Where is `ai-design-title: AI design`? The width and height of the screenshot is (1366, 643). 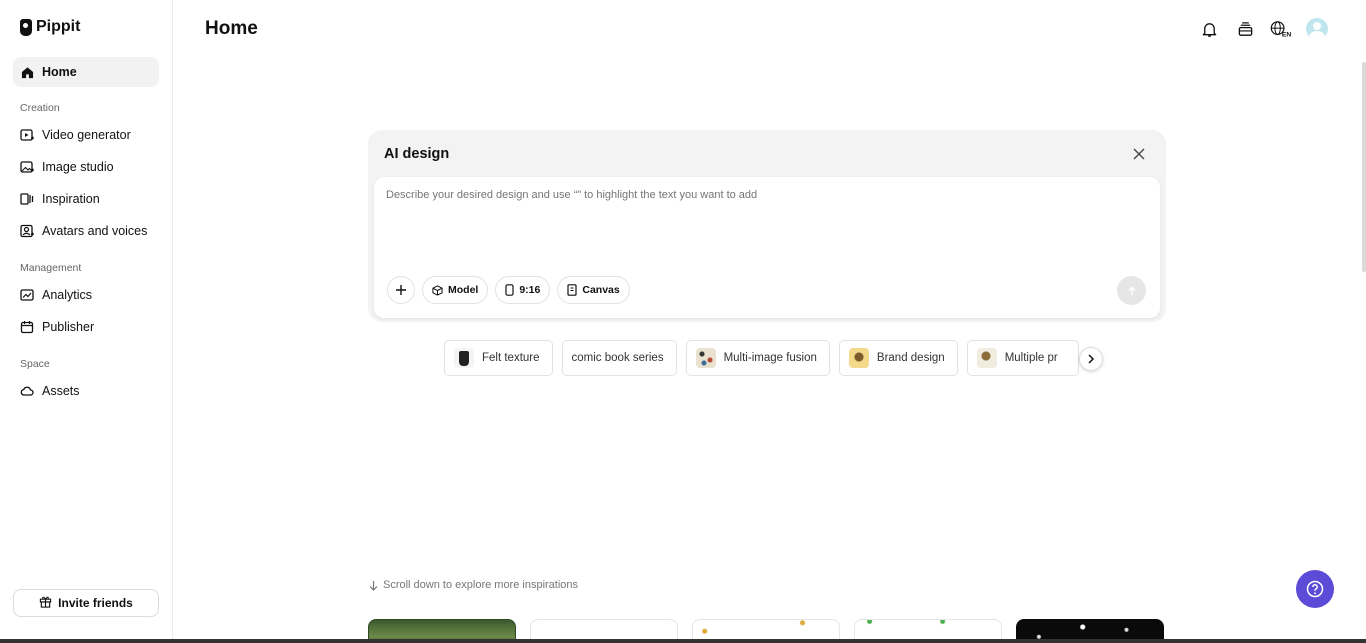 ai-design-title: AI design is located at coordinates (417, 154).